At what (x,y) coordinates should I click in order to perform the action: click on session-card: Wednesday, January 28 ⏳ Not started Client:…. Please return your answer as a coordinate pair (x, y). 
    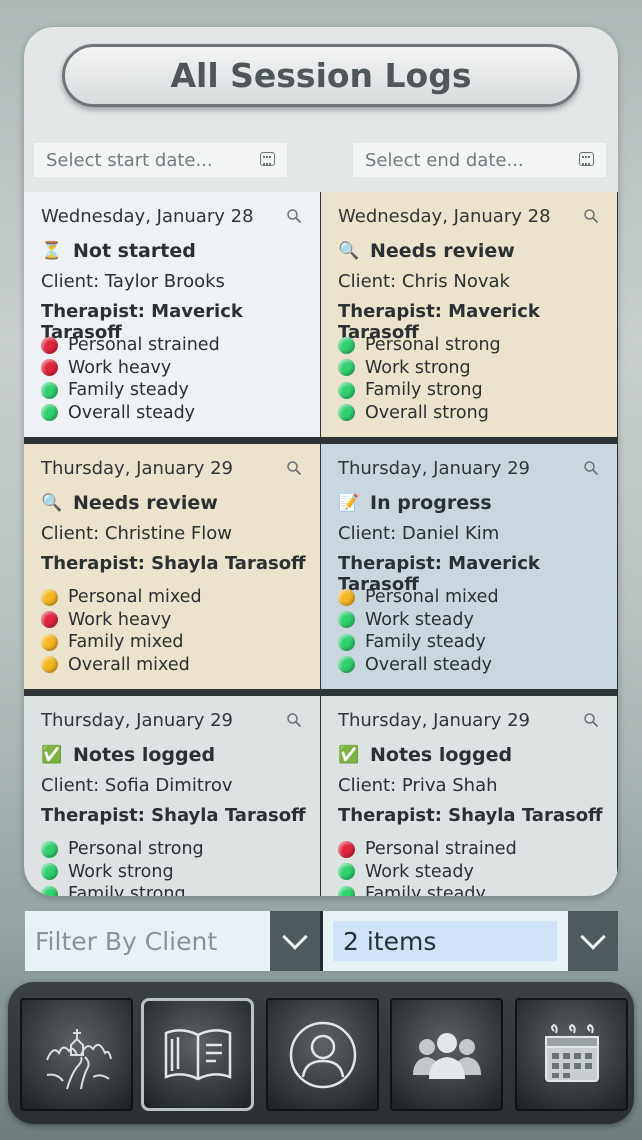
    Looking at the image, I should click on (172, 314).